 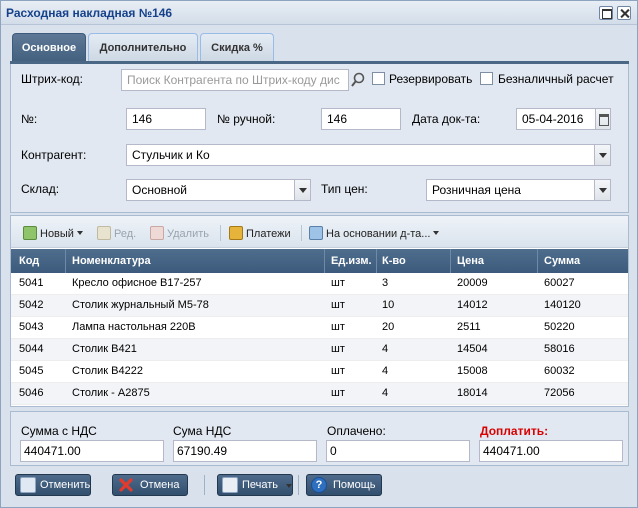 What do you see at coordinates (134, 327) in the screenshot?
I see `cell-name: Лампа настольная 220В` at bounding box center [134, 327].